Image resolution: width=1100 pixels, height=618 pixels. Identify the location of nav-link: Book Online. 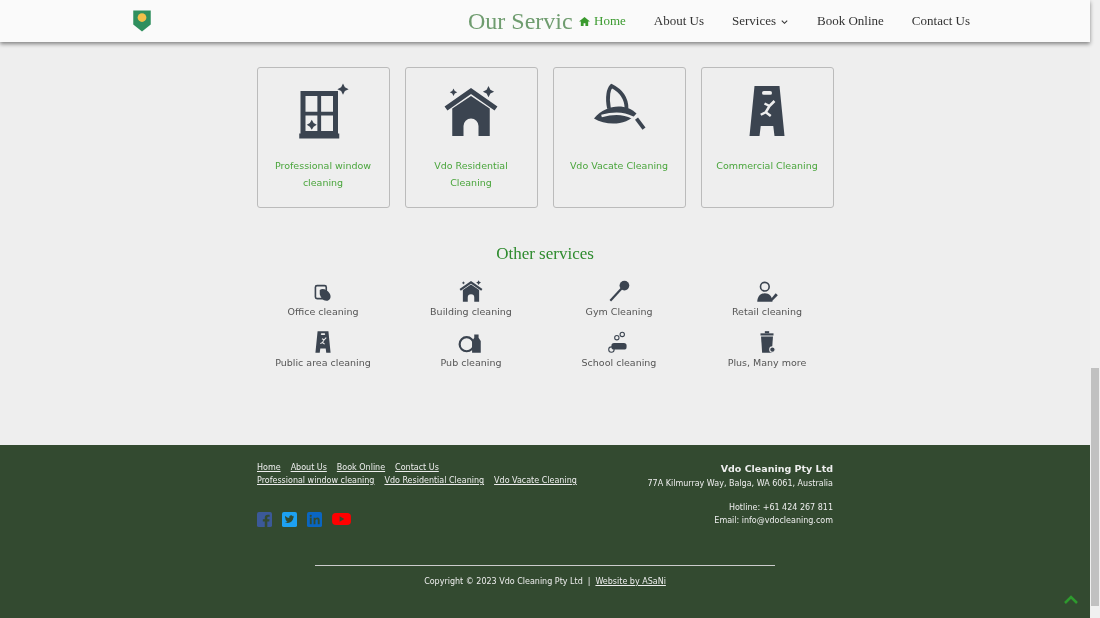
(850, 21).